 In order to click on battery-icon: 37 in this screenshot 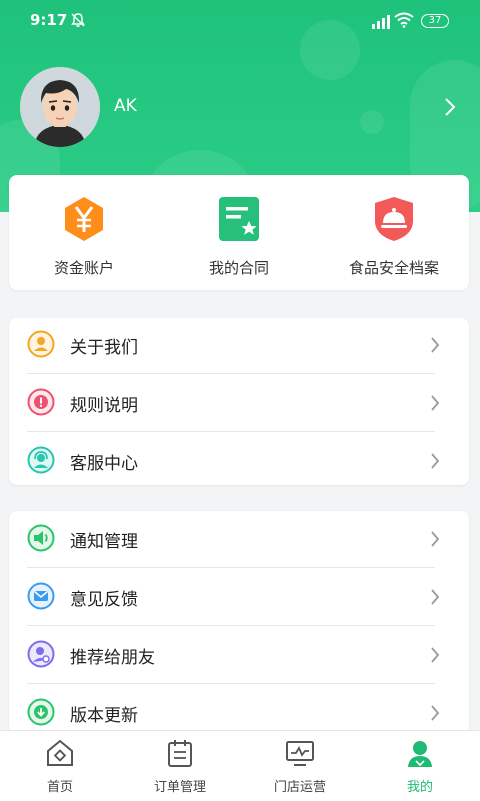, I will do `click(435, 21)`.